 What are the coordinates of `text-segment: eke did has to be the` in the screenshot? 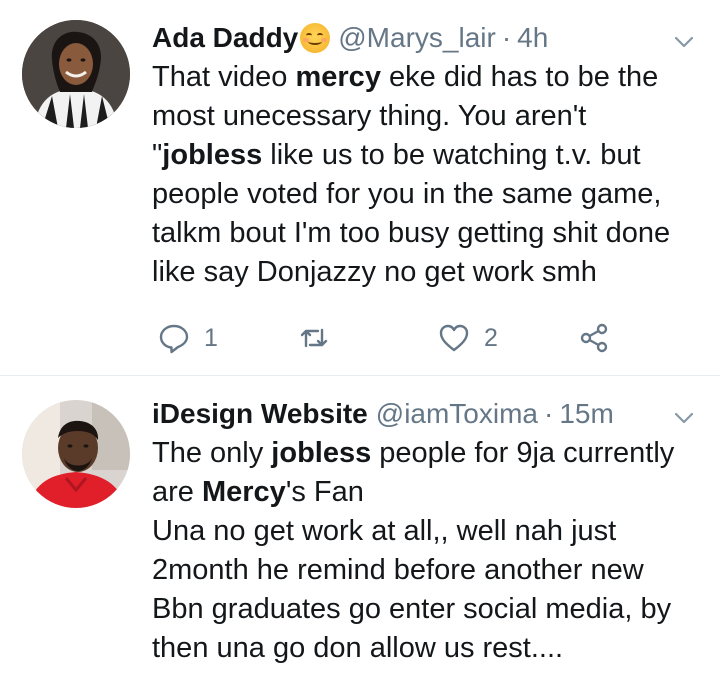 It's located at (519, 77).